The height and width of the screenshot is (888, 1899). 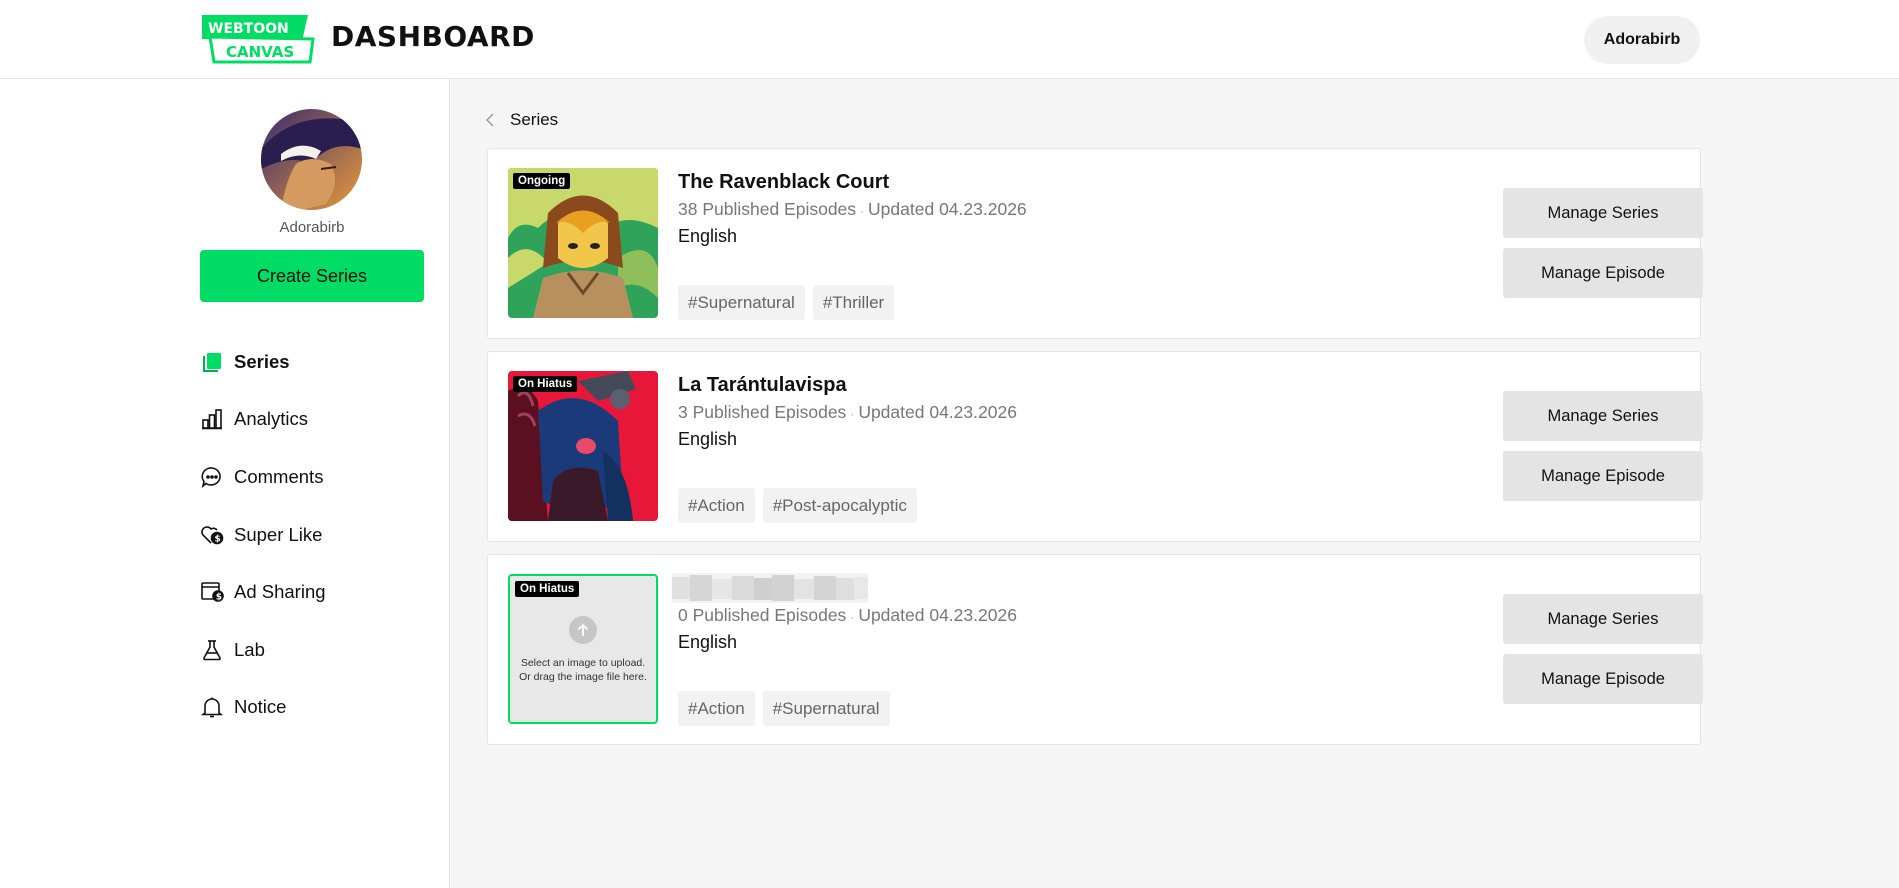 I want to click on series-meta: 38 Published Episodes · Updated 04.23.2026, so click(x=852, y=209).